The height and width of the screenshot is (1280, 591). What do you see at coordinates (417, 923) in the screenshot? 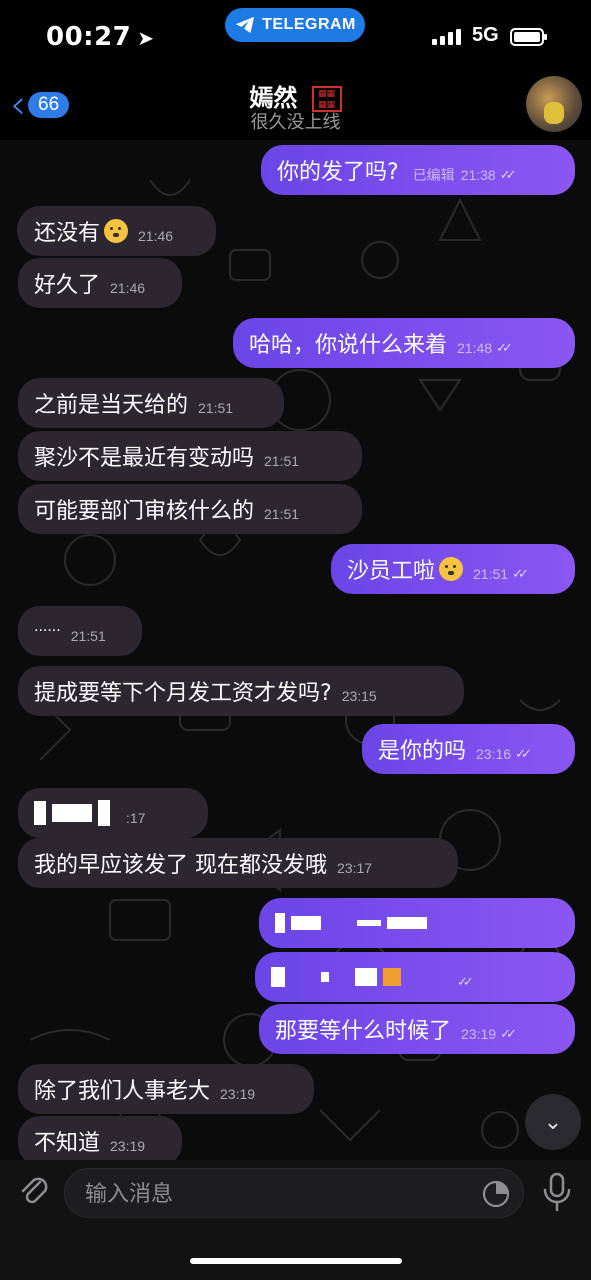
I see `message-out-redacted` at bounding box center [417, 923].